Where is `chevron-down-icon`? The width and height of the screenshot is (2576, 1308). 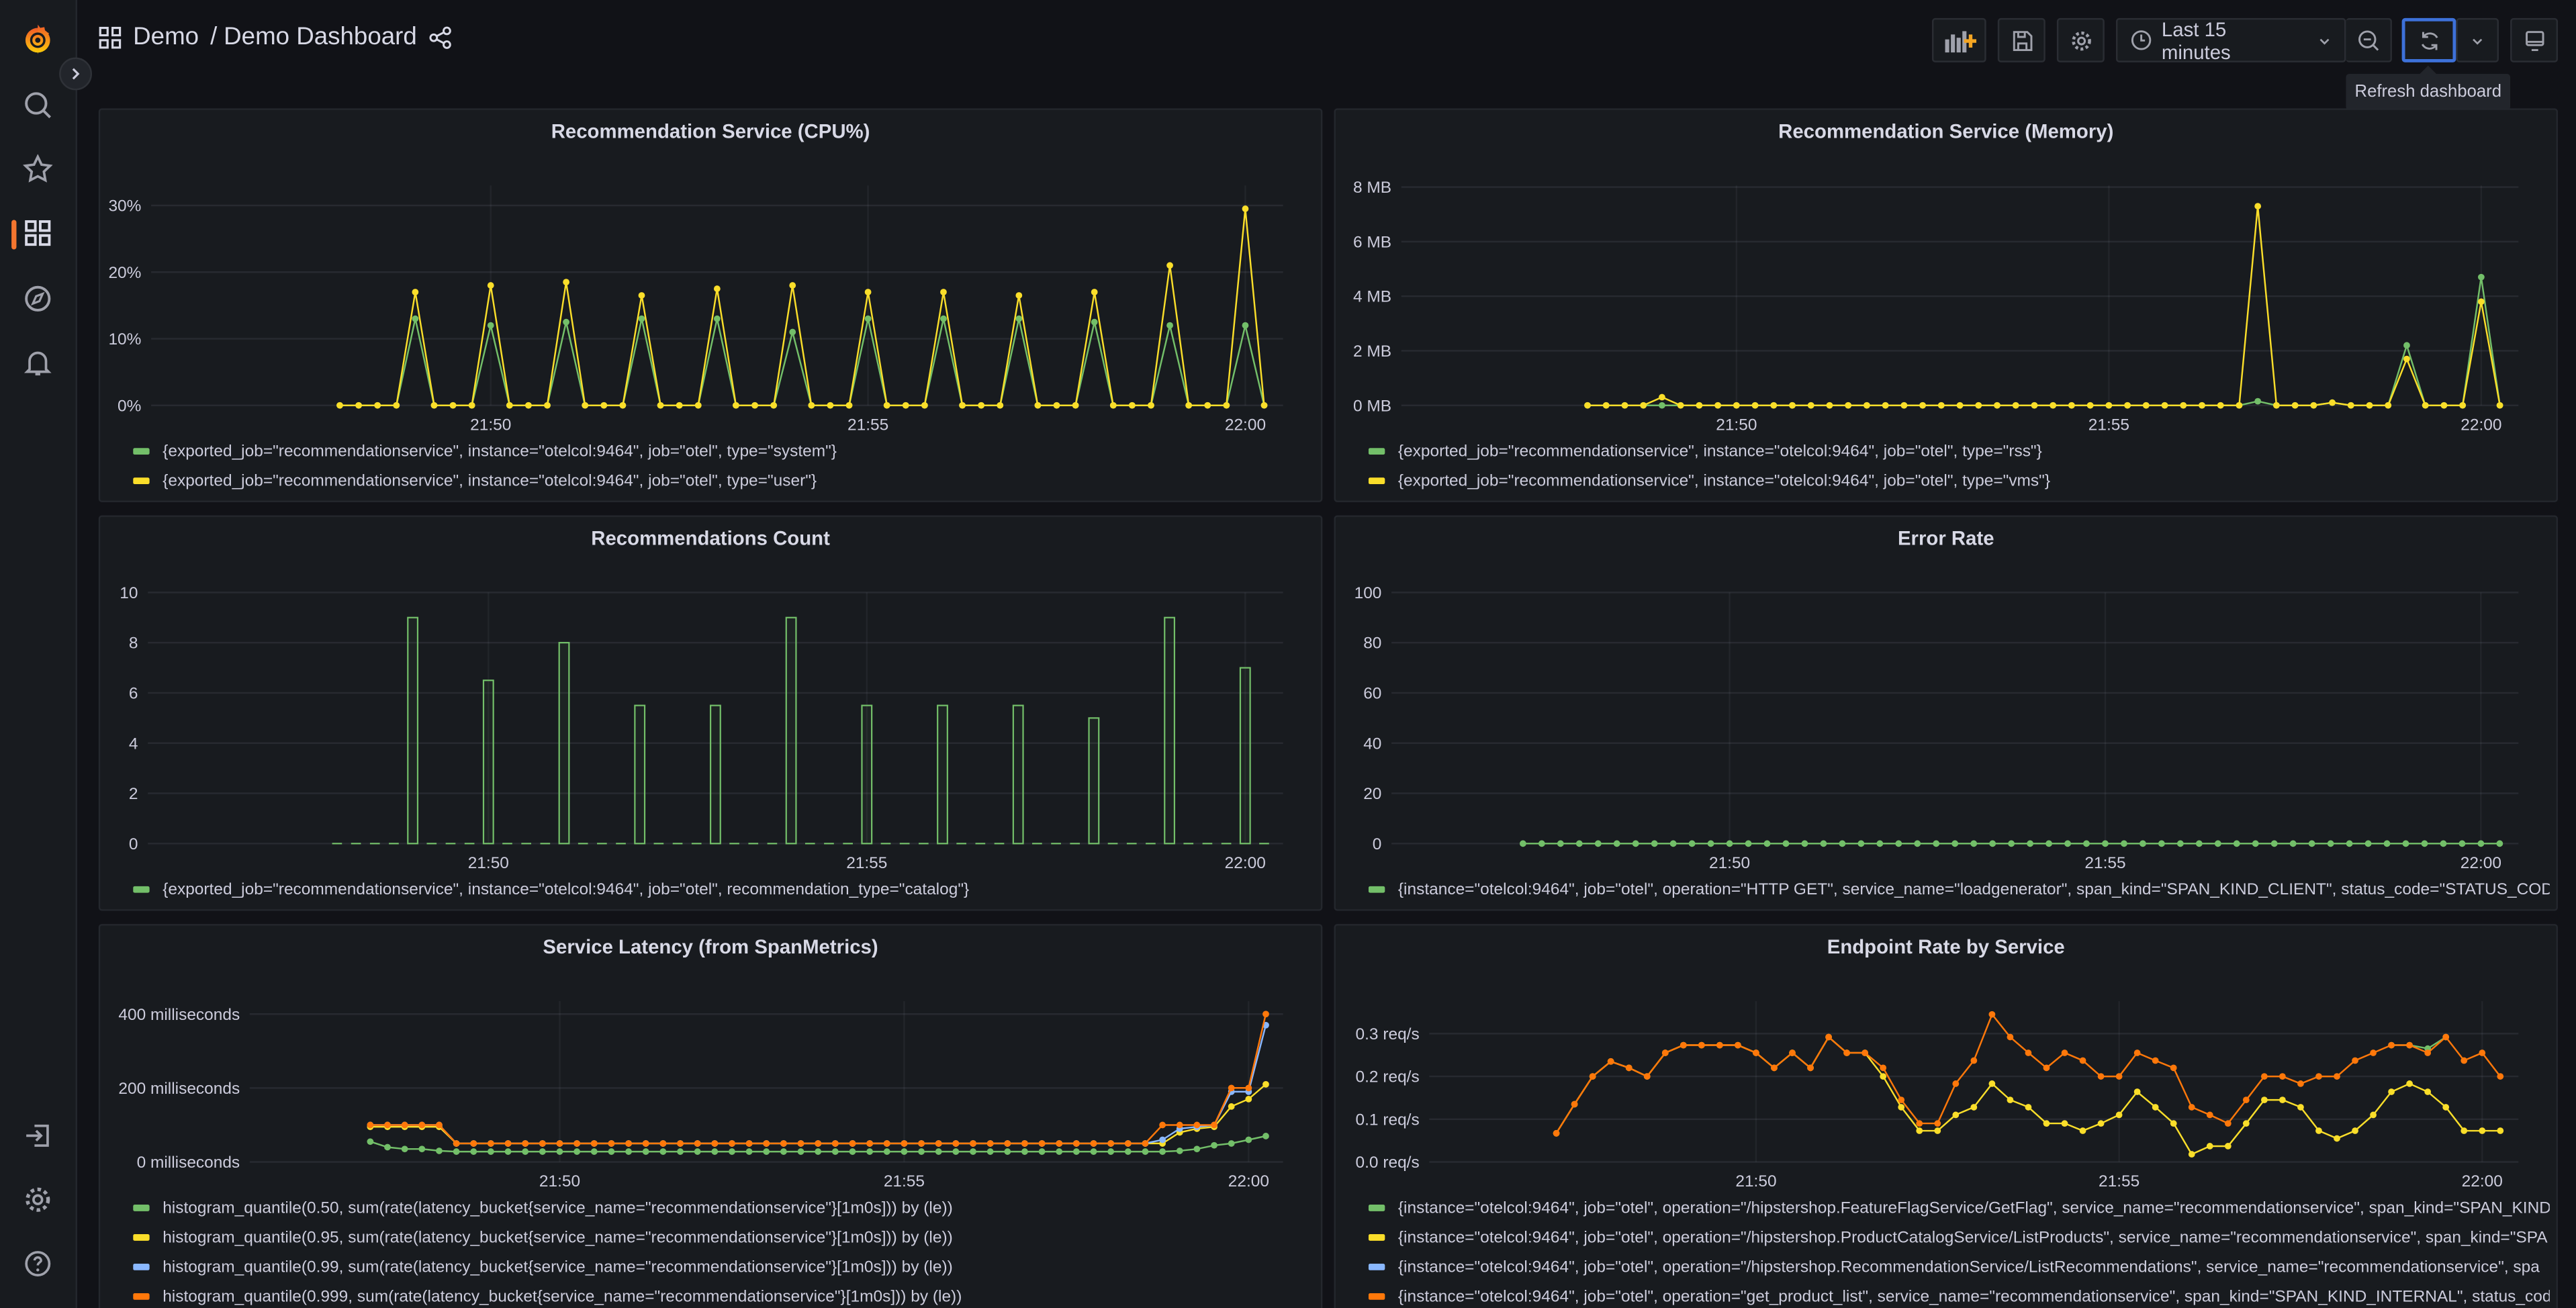 chevron-down-icon is located at coordinates (2478, 41).